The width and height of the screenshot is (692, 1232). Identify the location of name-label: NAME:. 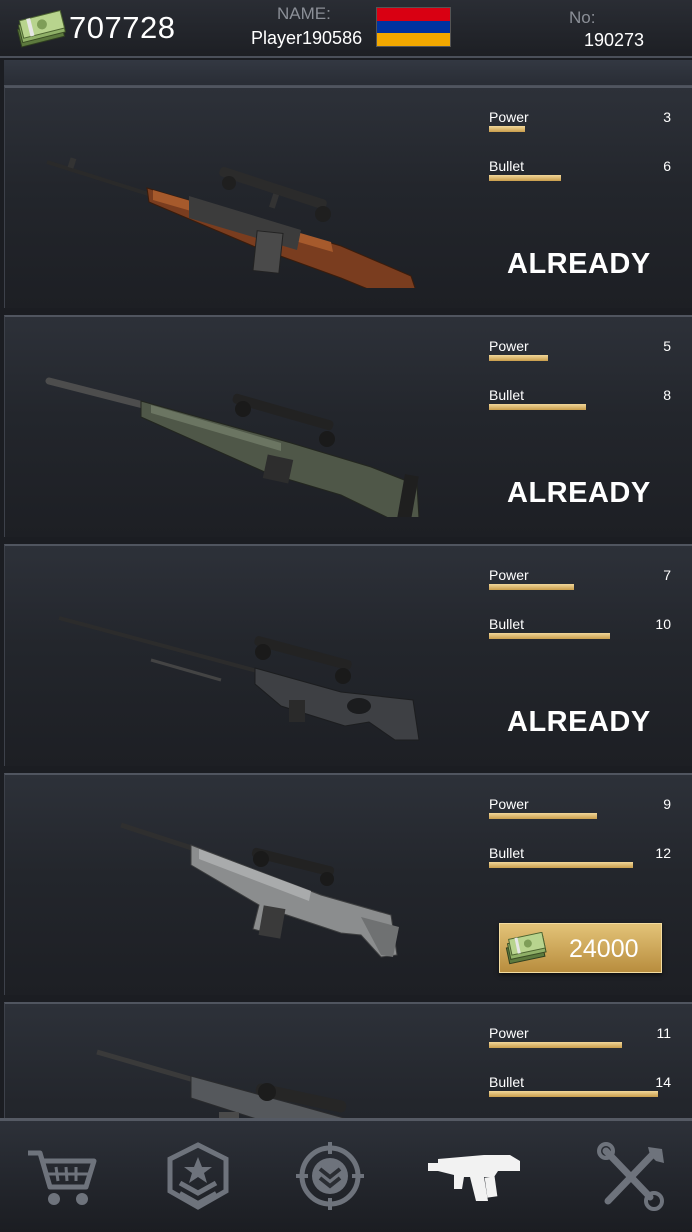
(304, 13).